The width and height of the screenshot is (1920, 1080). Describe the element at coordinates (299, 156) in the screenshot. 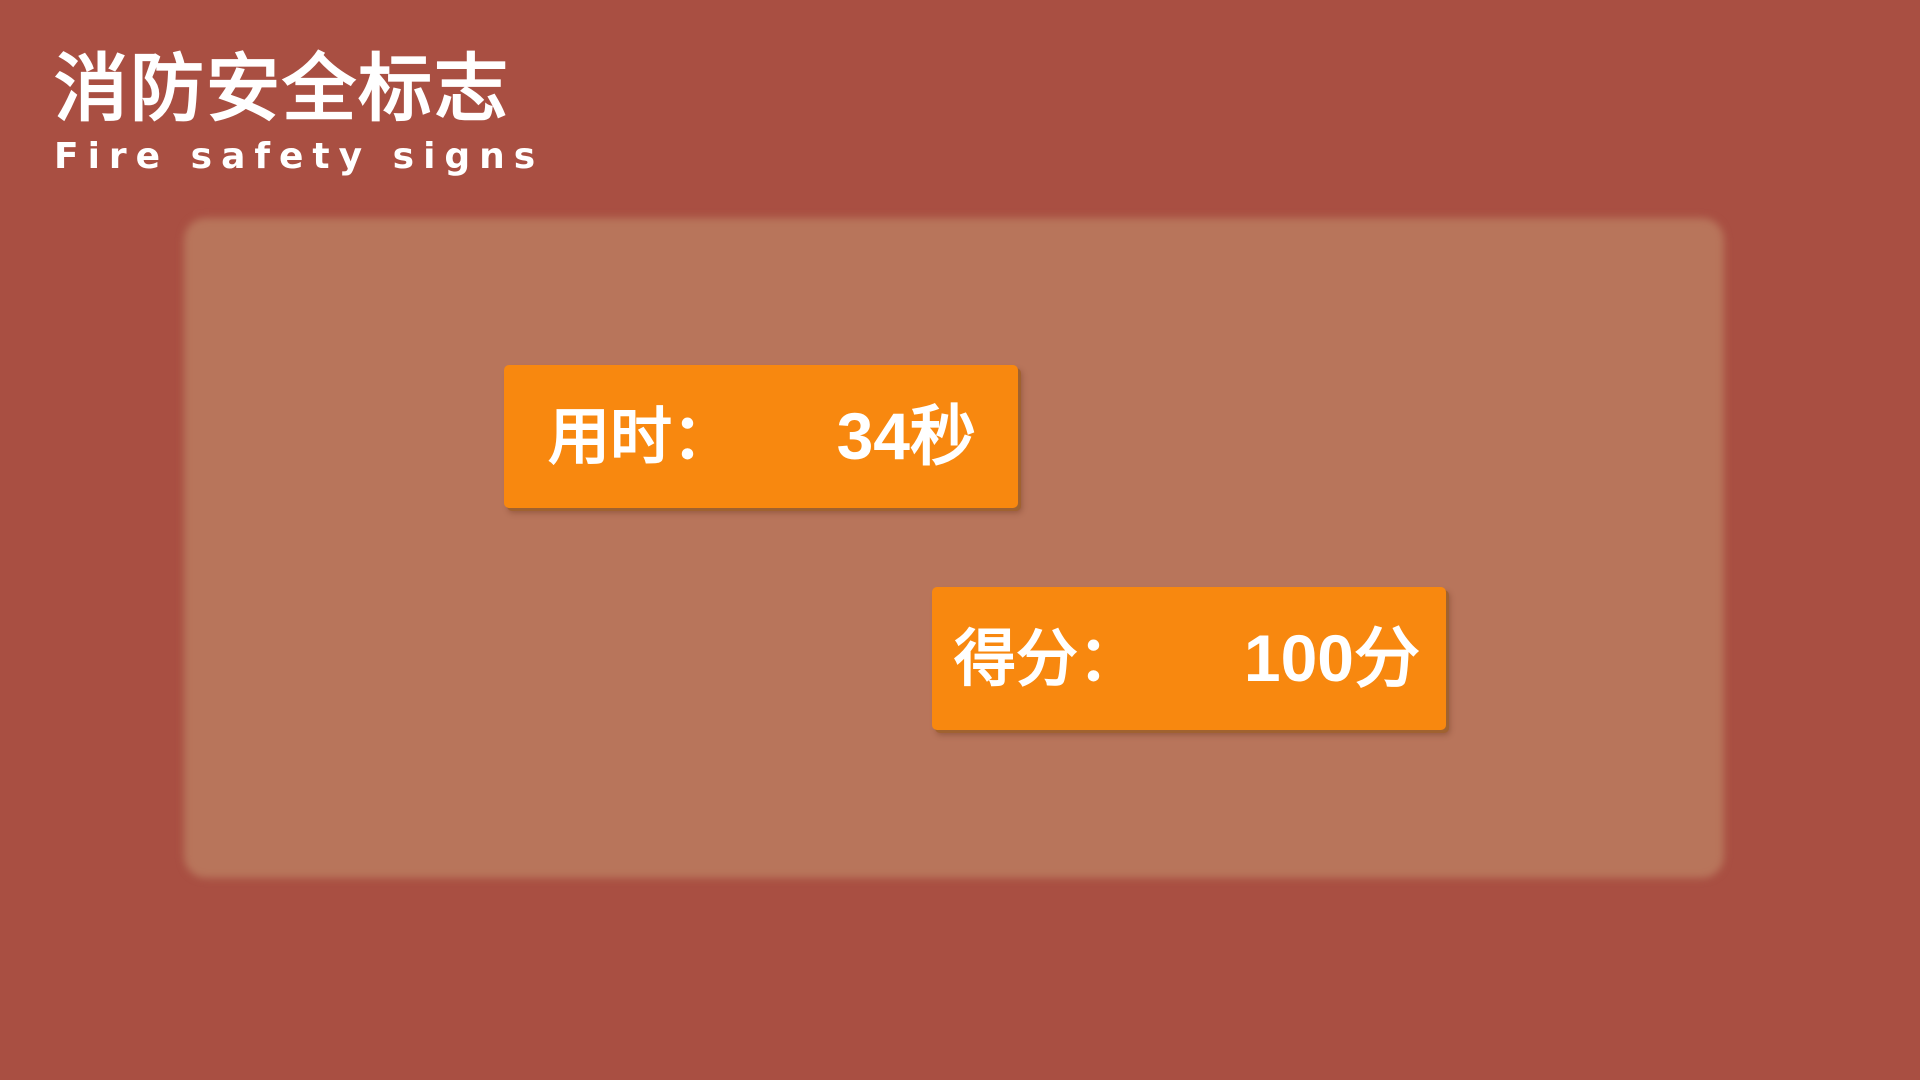

I see `page-subtitle: Fire safety signs` at that location.